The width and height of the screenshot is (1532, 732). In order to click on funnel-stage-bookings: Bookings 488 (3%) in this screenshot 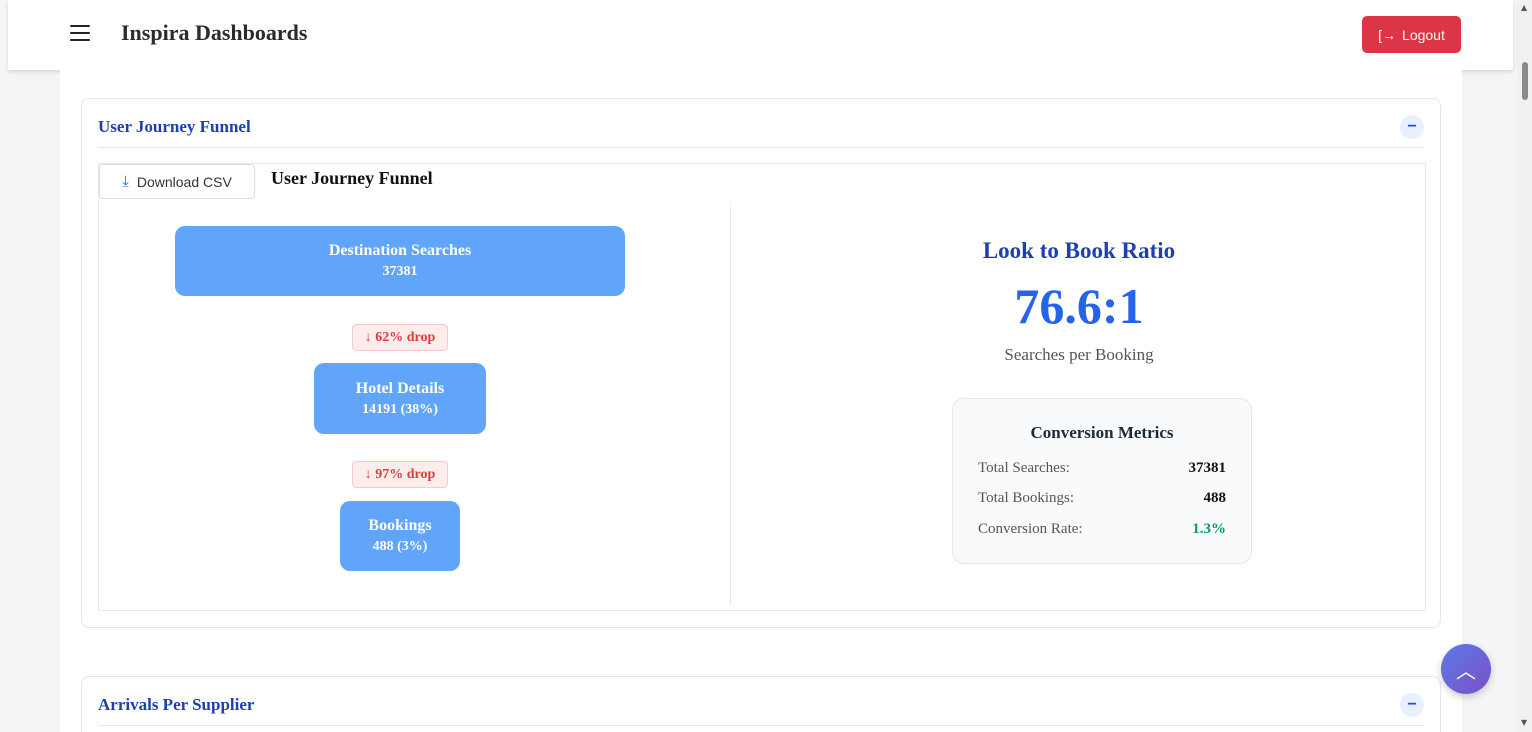, I will do `click(400, 536)`.